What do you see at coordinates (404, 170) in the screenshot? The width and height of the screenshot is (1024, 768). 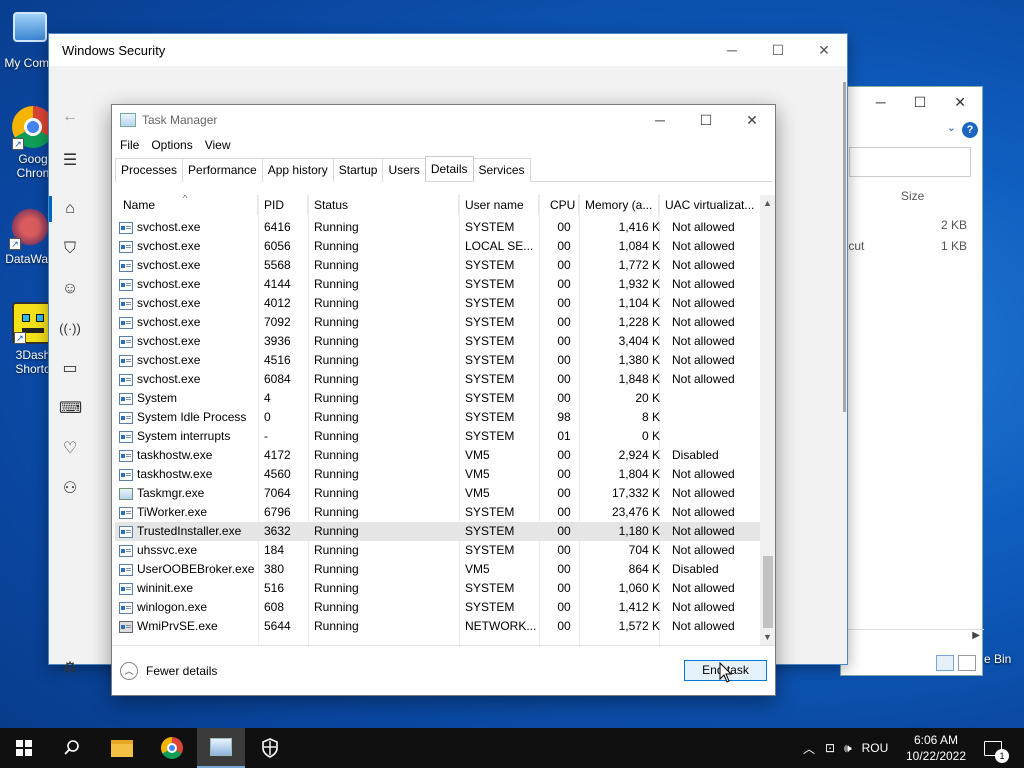 I see `tab-users: Users` at bounding box center [404, 170].